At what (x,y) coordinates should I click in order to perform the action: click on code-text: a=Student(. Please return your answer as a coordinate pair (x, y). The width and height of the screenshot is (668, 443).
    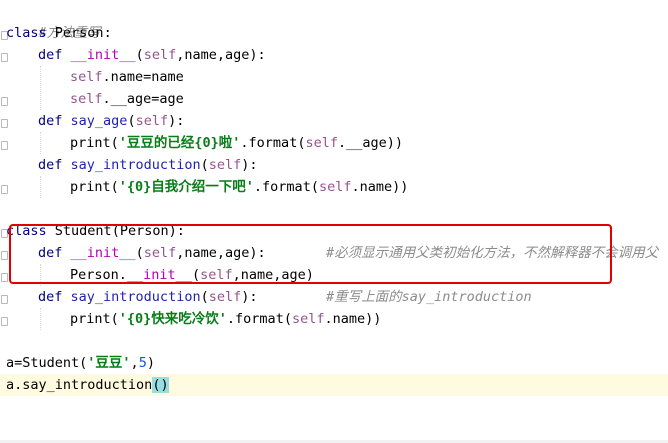
    Looking at the image, I should click on (47, 363).